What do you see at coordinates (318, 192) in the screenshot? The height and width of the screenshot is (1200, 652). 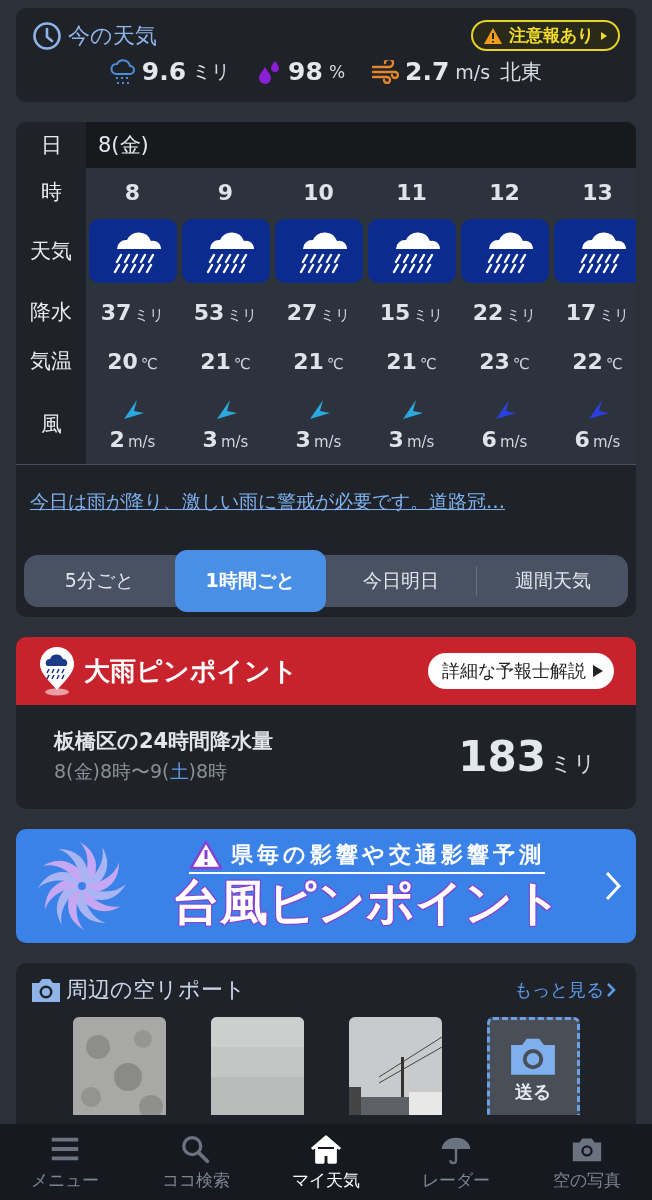 I see `hour-cell: 10` at bounding box center [318, 192].